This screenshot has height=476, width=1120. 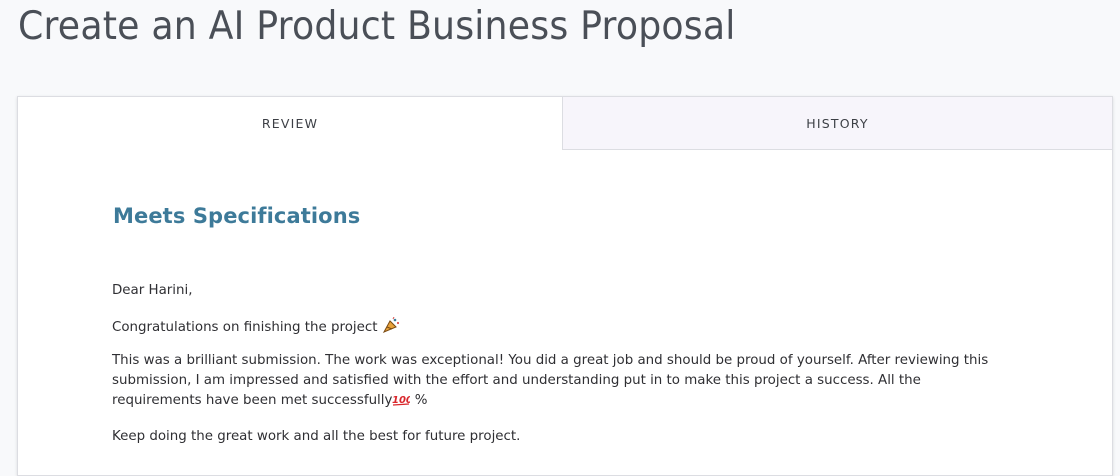 I want to click on verdict-heading: Meets Specifications, so click(x=237, y=216).